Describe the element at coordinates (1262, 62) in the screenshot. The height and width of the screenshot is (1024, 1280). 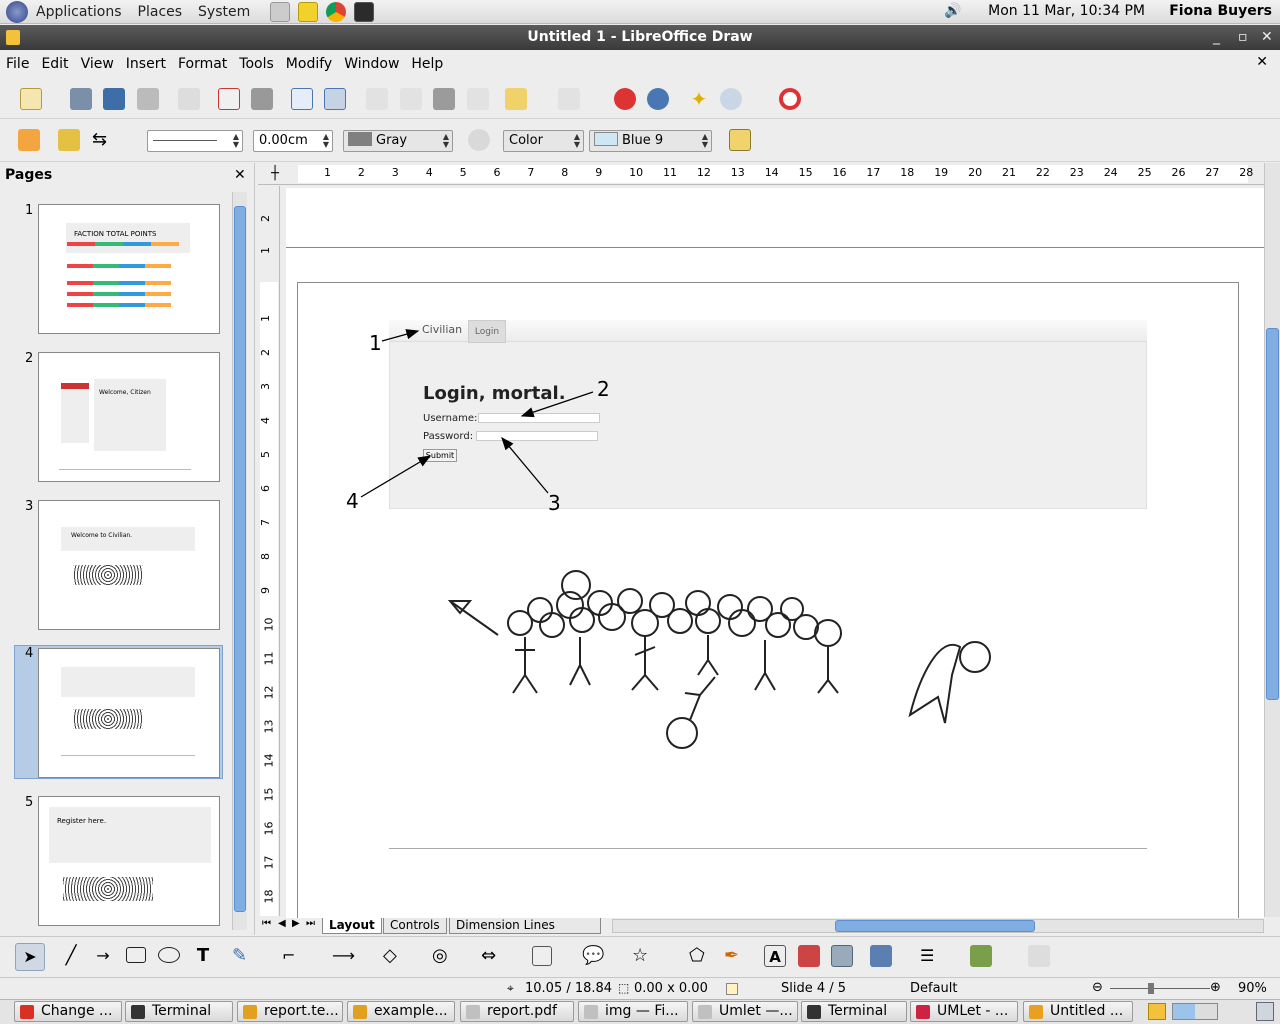
I see `close-document-icon: ✕` at that location.